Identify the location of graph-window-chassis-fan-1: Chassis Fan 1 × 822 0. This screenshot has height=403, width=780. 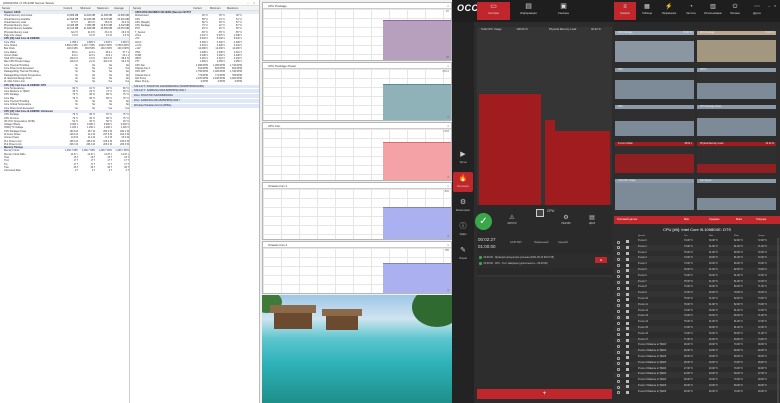
(357, 211).